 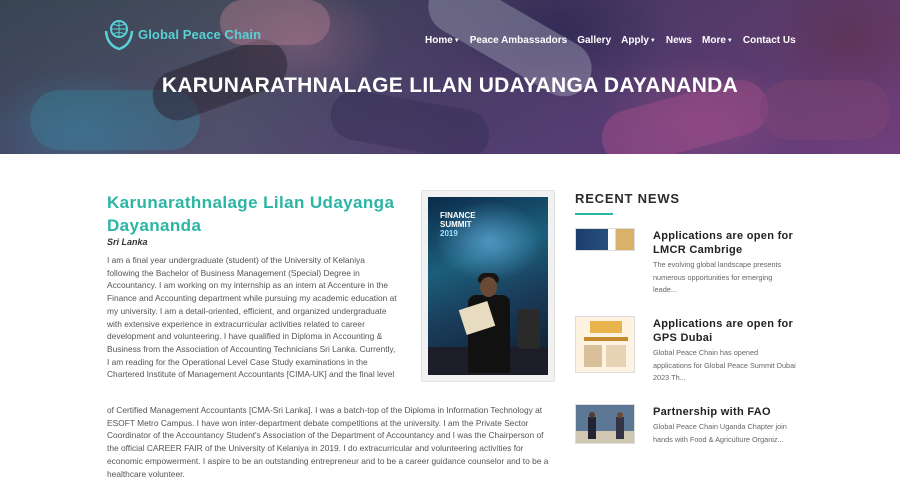 I want to click on profile-photo-image: FINANCE SUMMIT 2019, so click(x=488, y=286).